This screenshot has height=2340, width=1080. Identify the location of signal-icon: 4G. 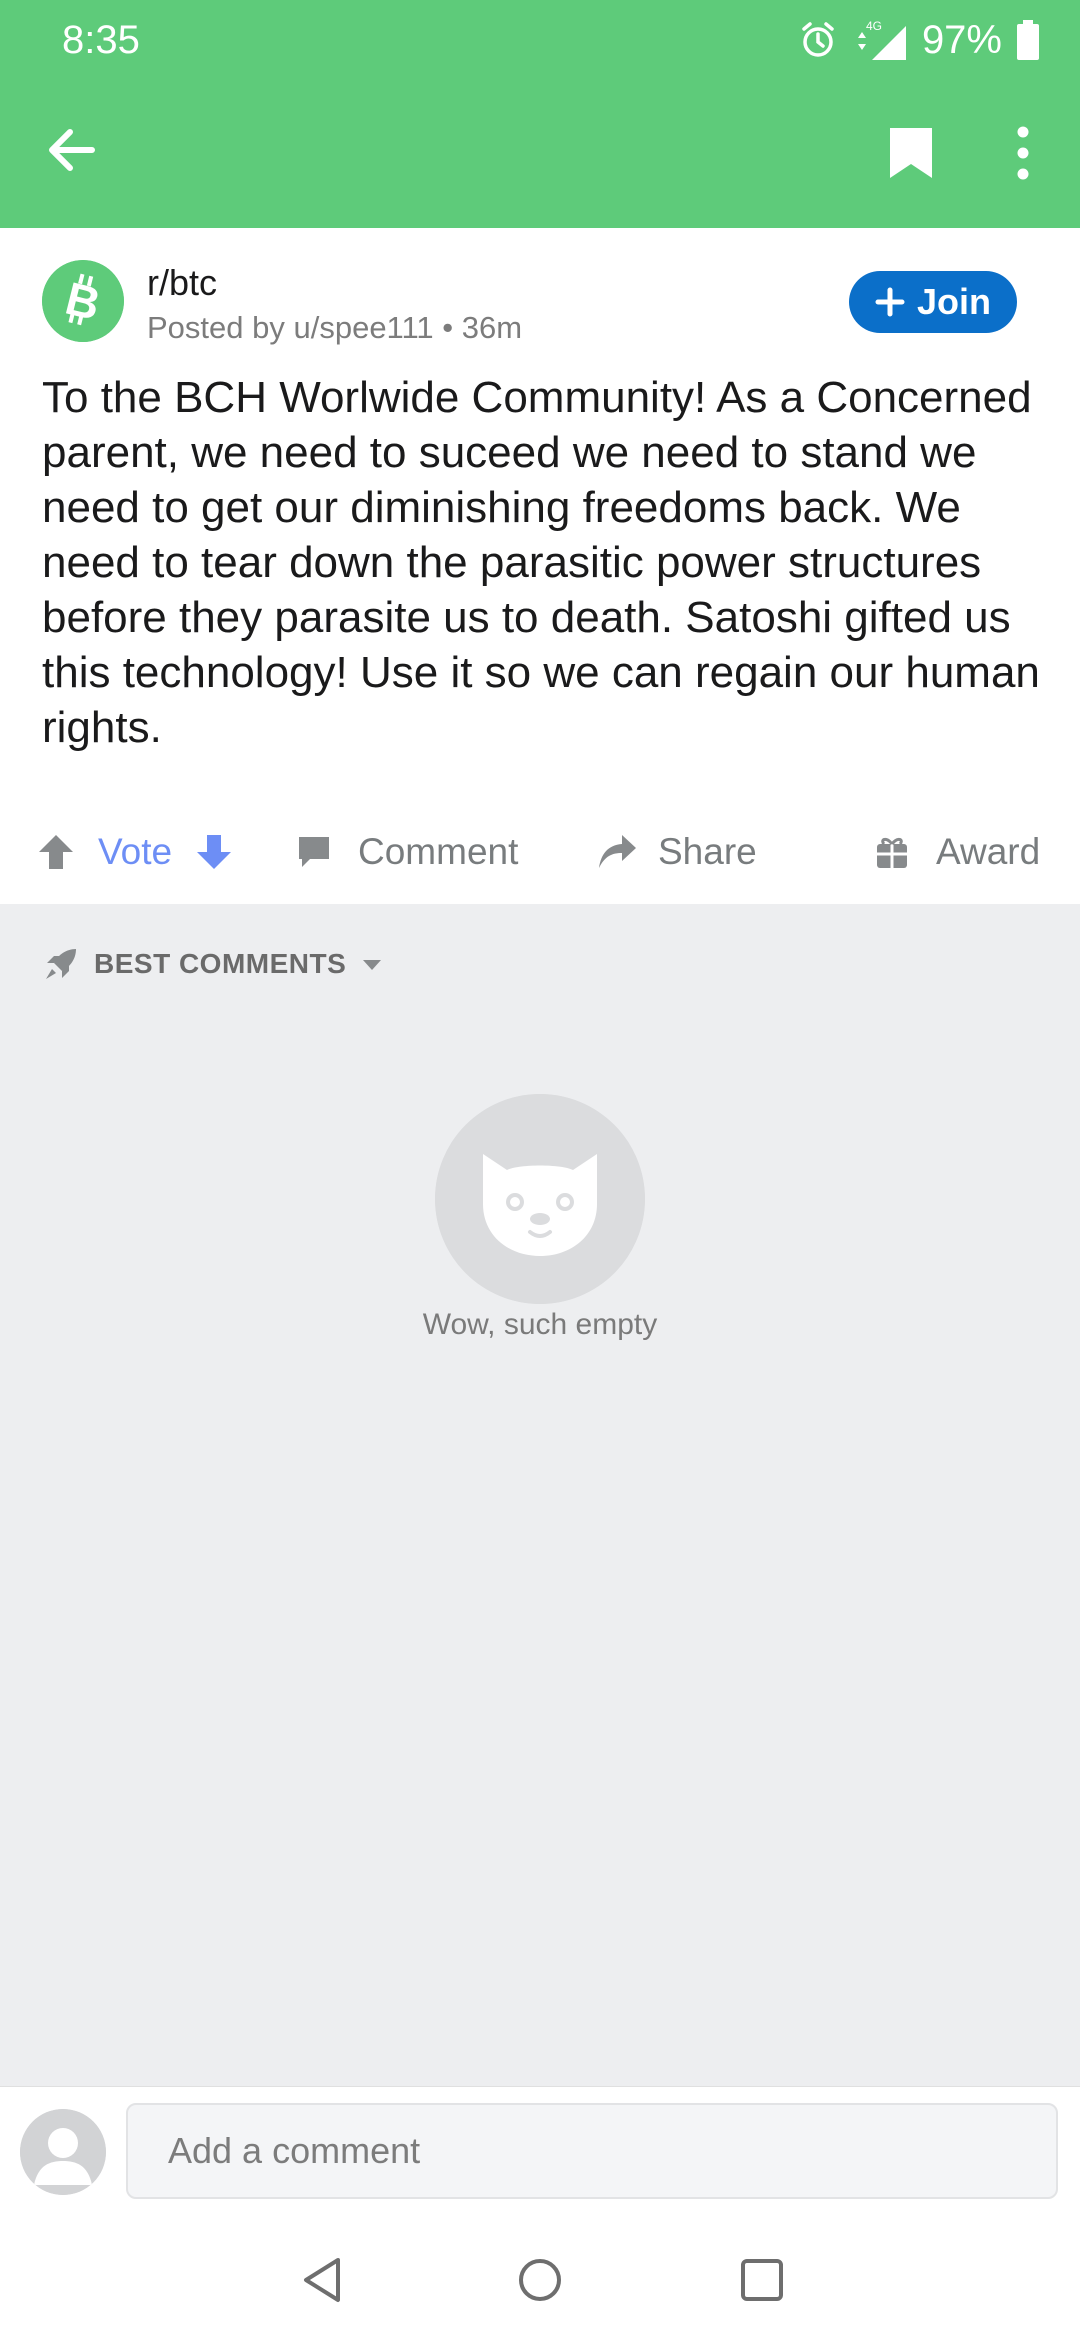
(881, 39).